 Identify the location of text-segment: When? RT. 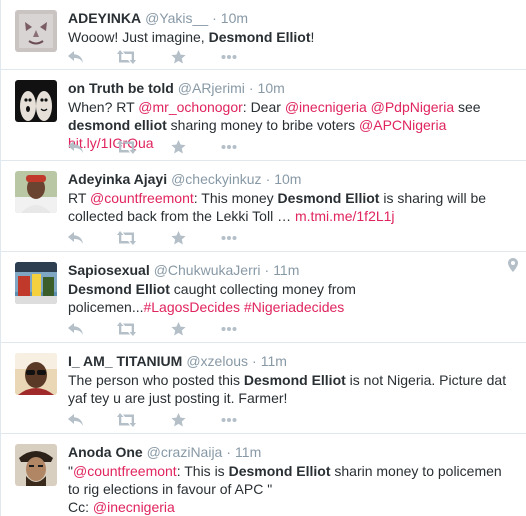
(103, 107).